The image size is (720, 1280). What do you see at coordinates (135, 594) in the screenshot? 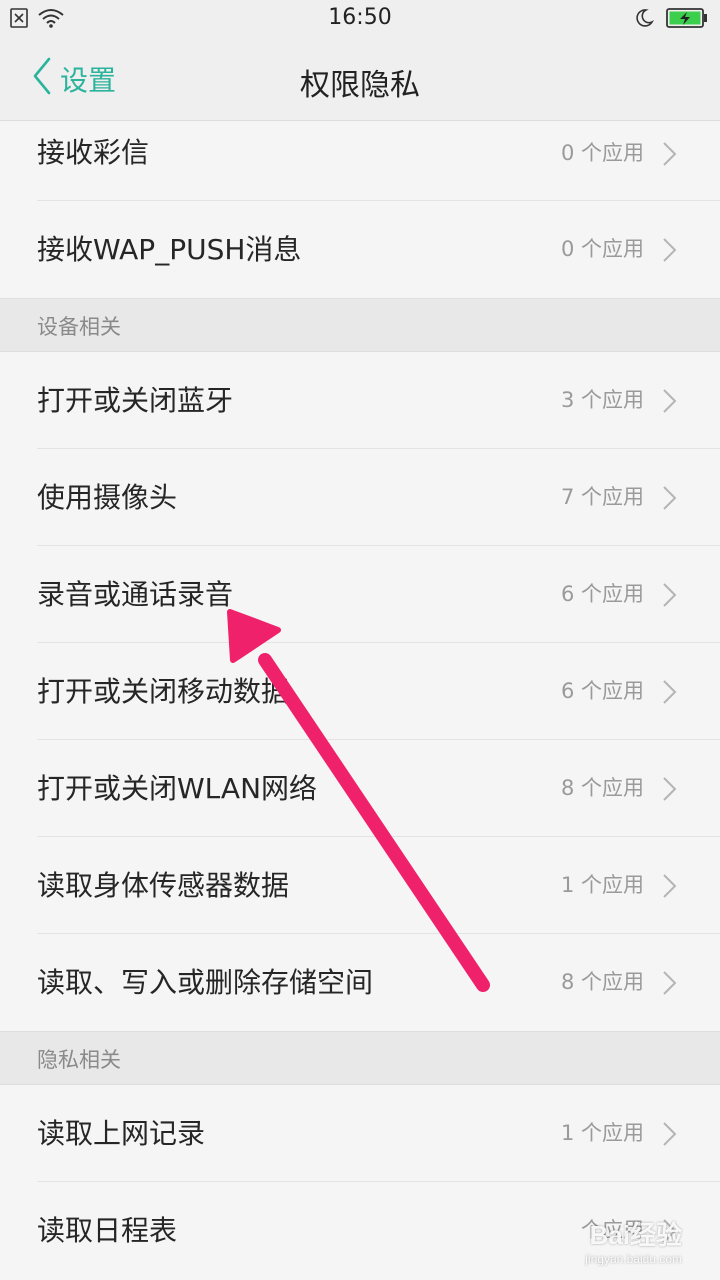
I see `item-label: 录音或通话录音` at bounding box center [135, 594].